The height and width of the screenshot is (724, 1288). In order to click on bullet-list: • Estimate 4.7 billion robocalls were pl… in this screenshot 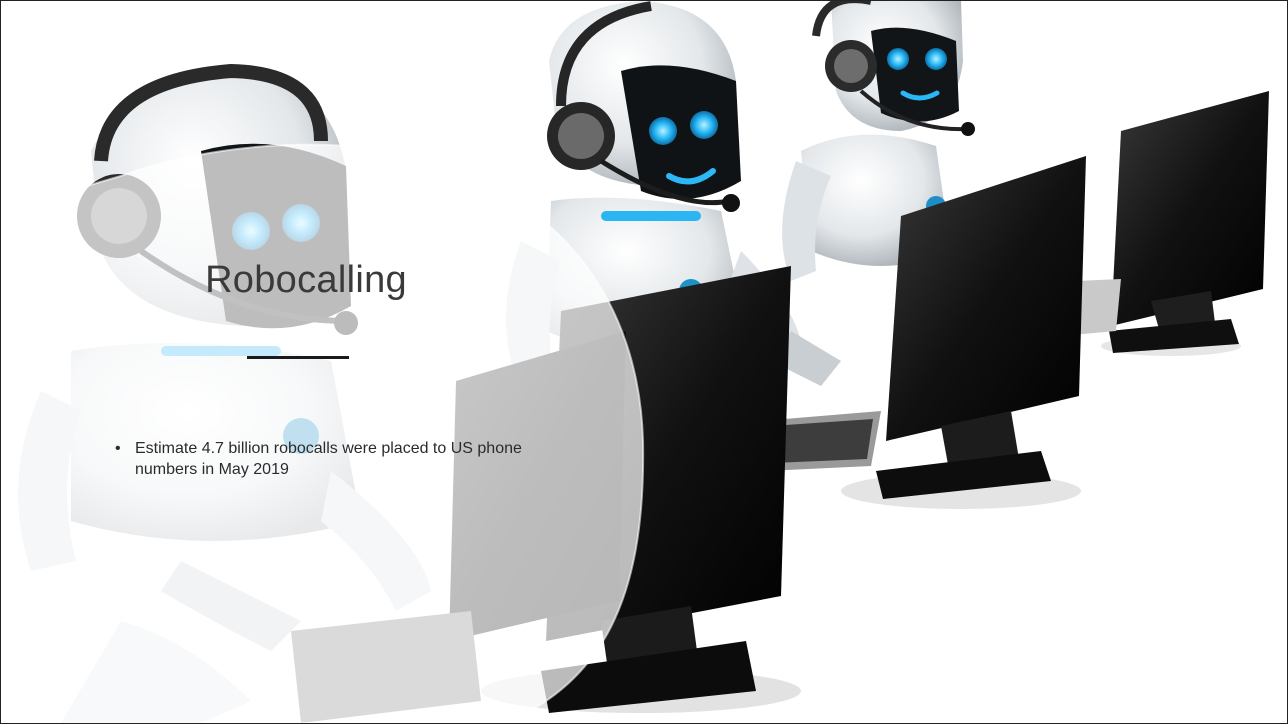, I will do `click(335, 459)`.